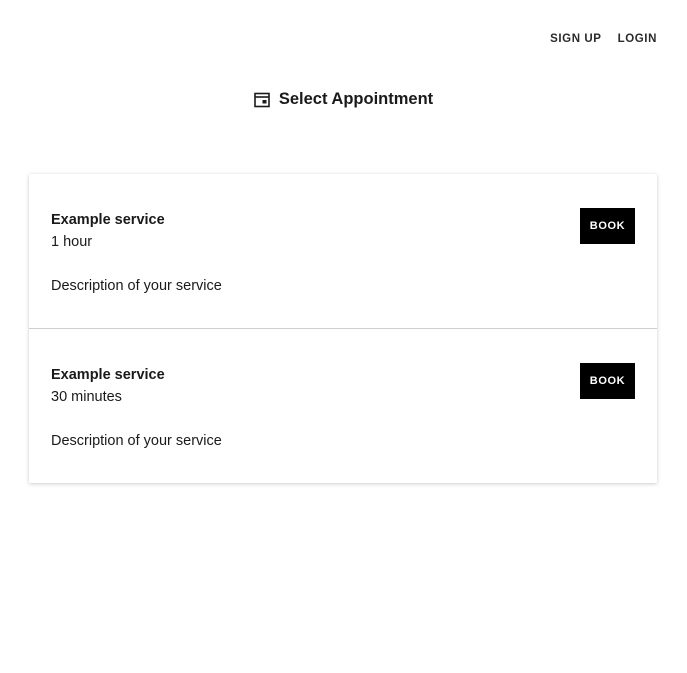  I want to click on login-link: LOGIN, so click(637, 39).